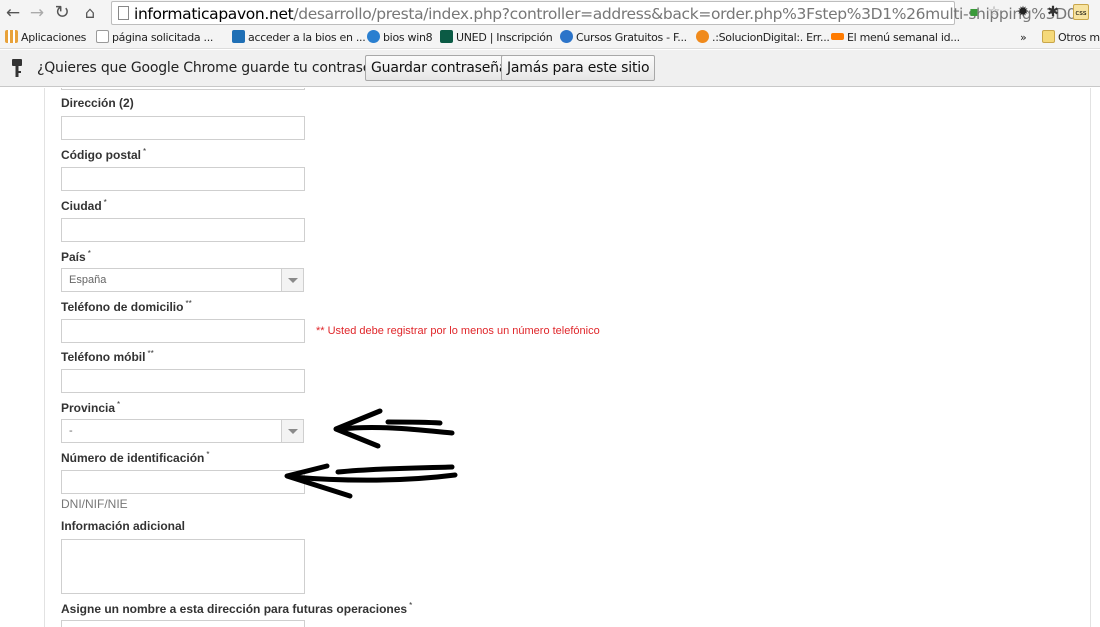  What do you see at coordinates (1023, 38) in the screenshot?
I see `bookmarks-overflow-button: »` at bounding box center [1023, 38].